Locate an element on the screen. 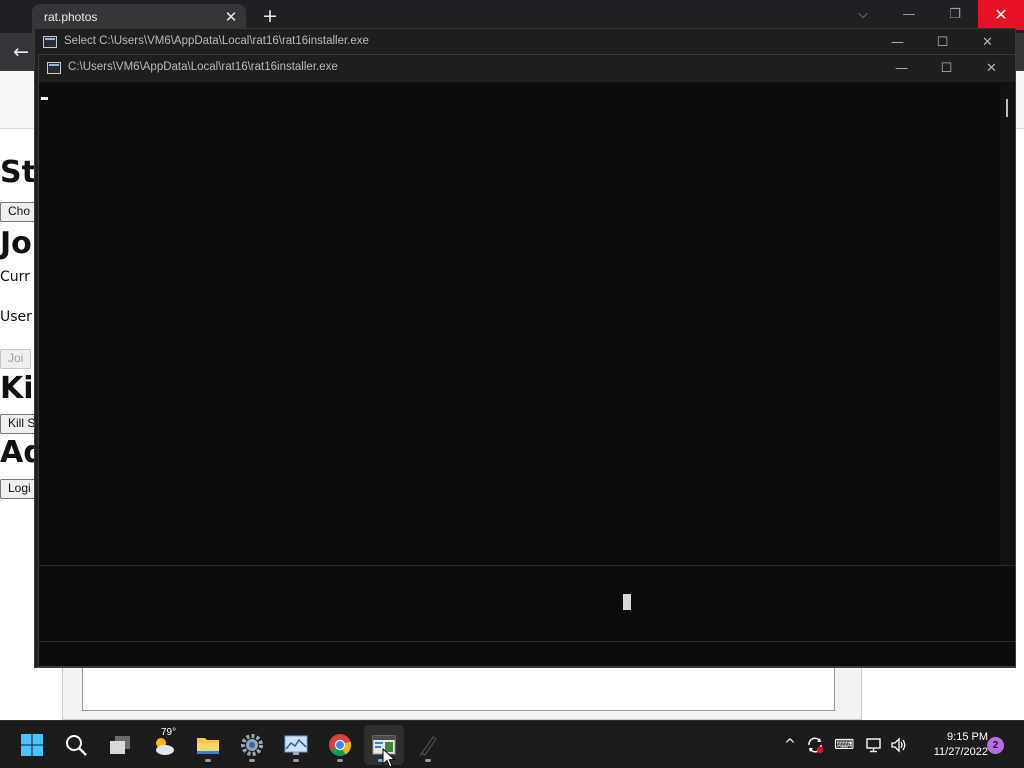 Image resolution: width=1024 pixels, height=768 pixels. weather-temperature: 79° is located at coordinates (169, 732).